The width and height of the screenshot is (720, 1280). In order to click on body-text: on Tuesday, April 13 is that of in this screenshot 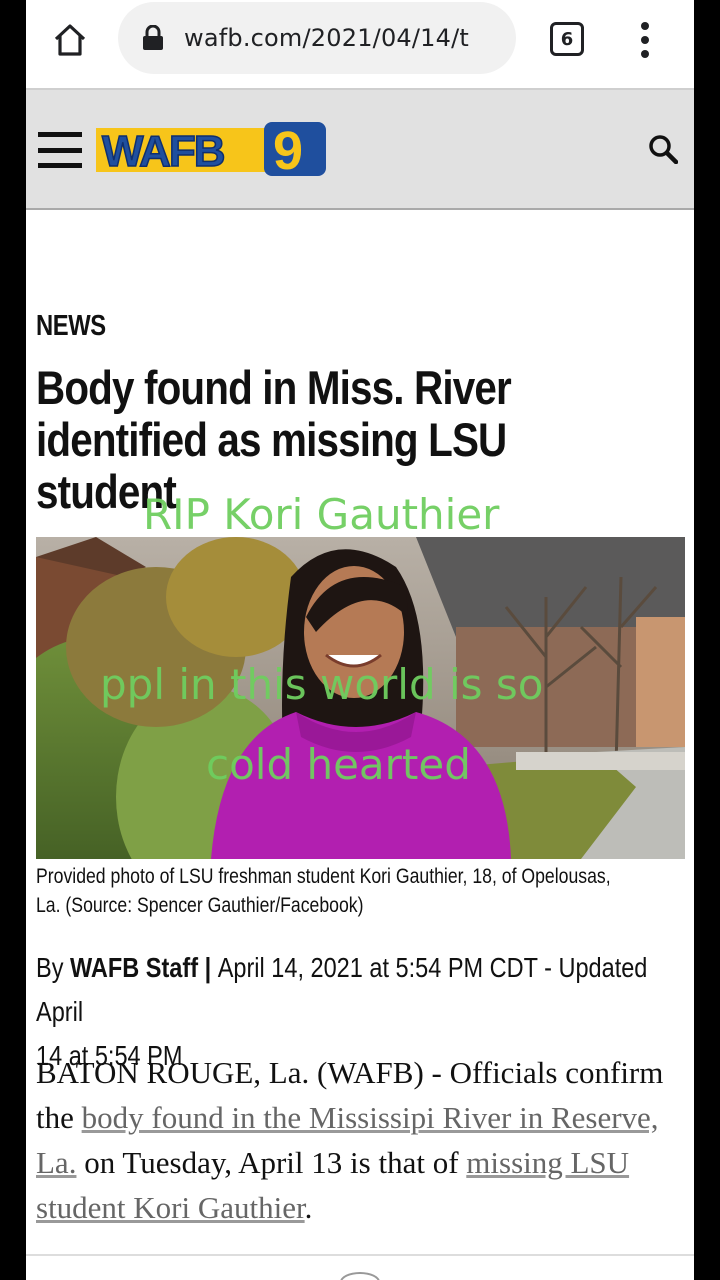, I will do `click(271, 1162)`.